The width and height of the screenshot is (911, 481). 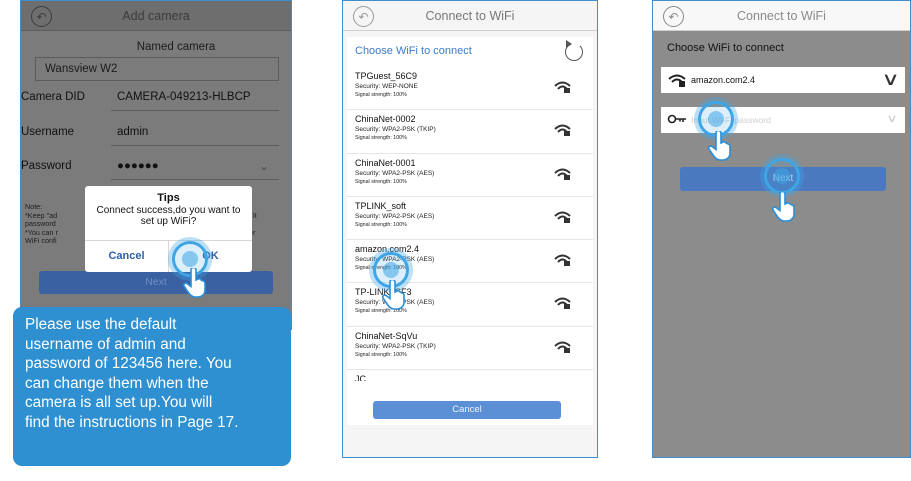 What do you see at coordinates (168, 198) in the screenshot?
I see `dialog-title: Tips` at bounding box center [168, 198].